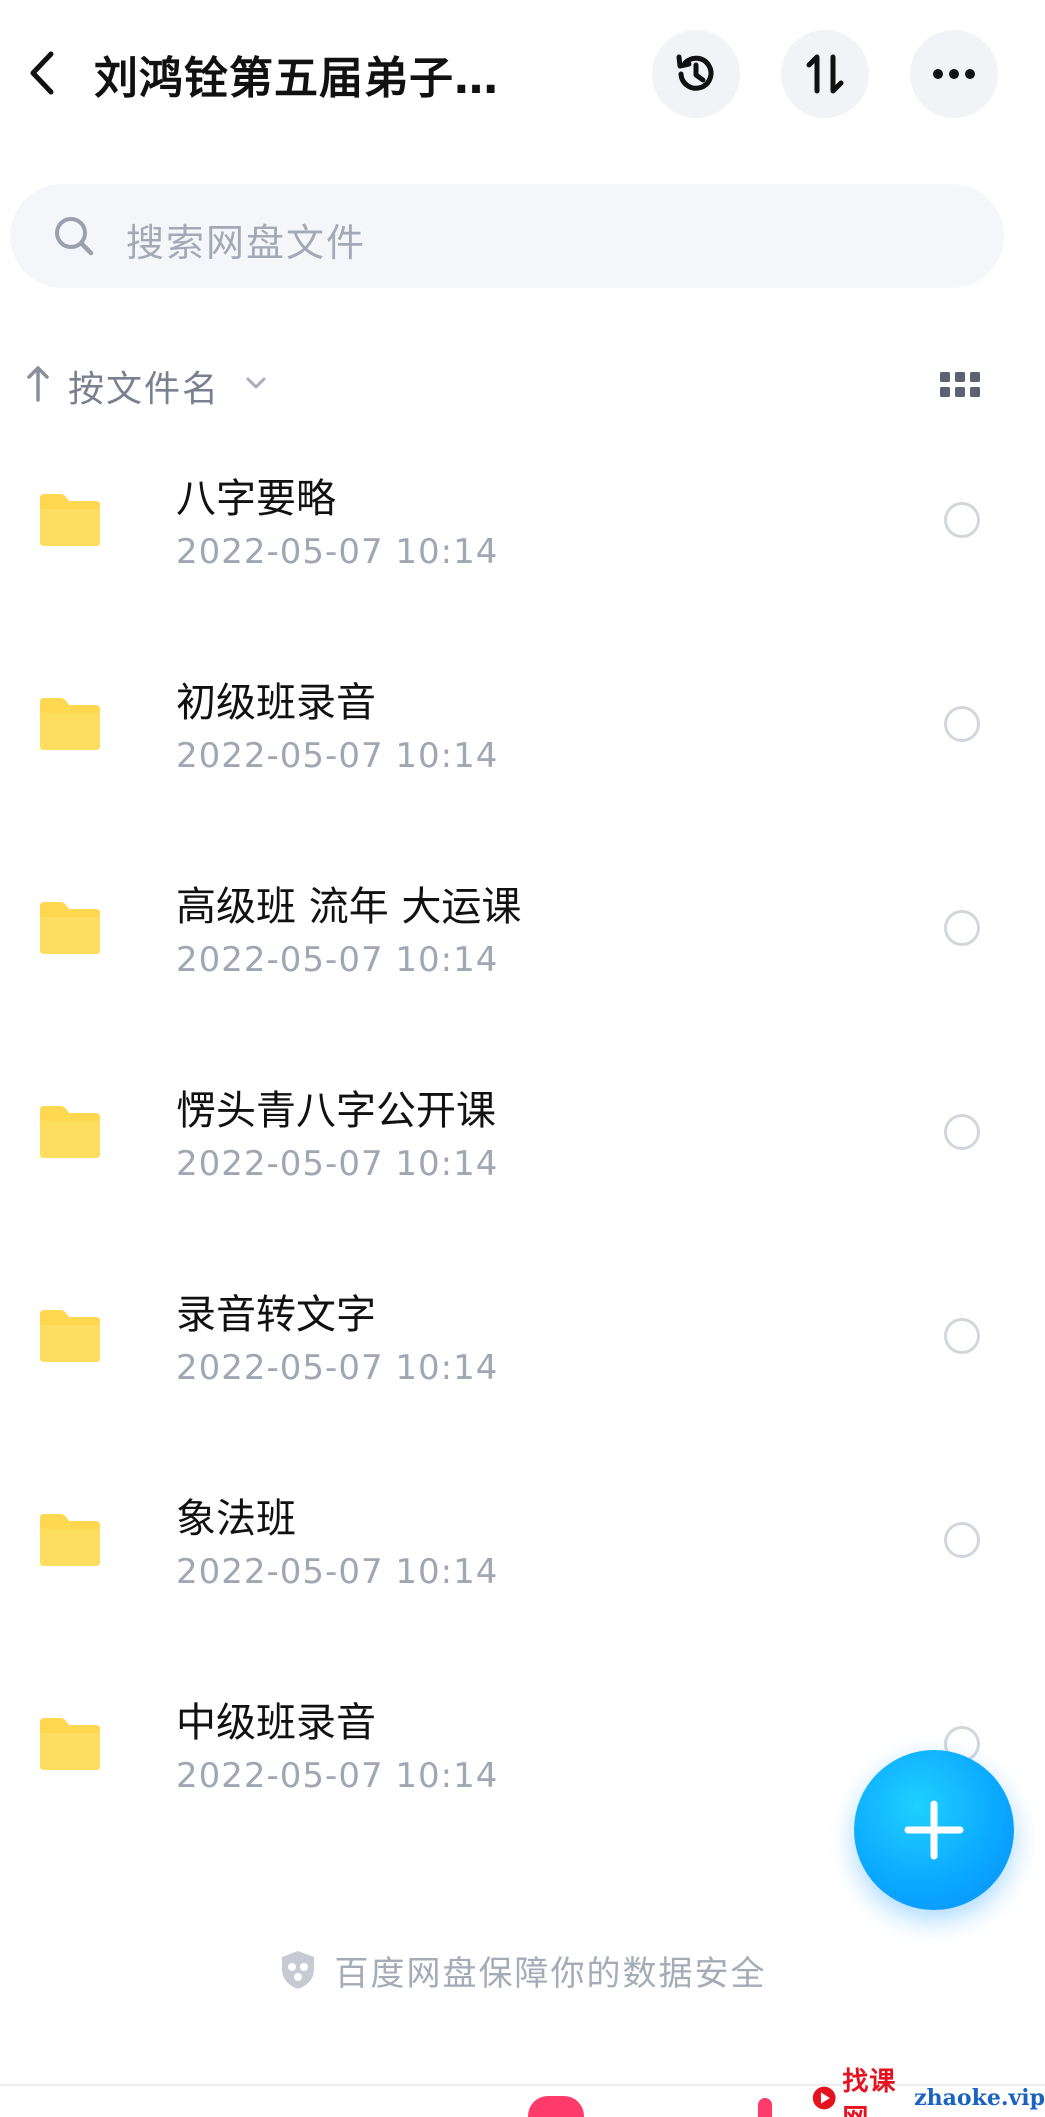 Image resolution: width=1045 pixels, height=2117 pixels. I want to click on file-name: 八字要略, so click(256, 499).